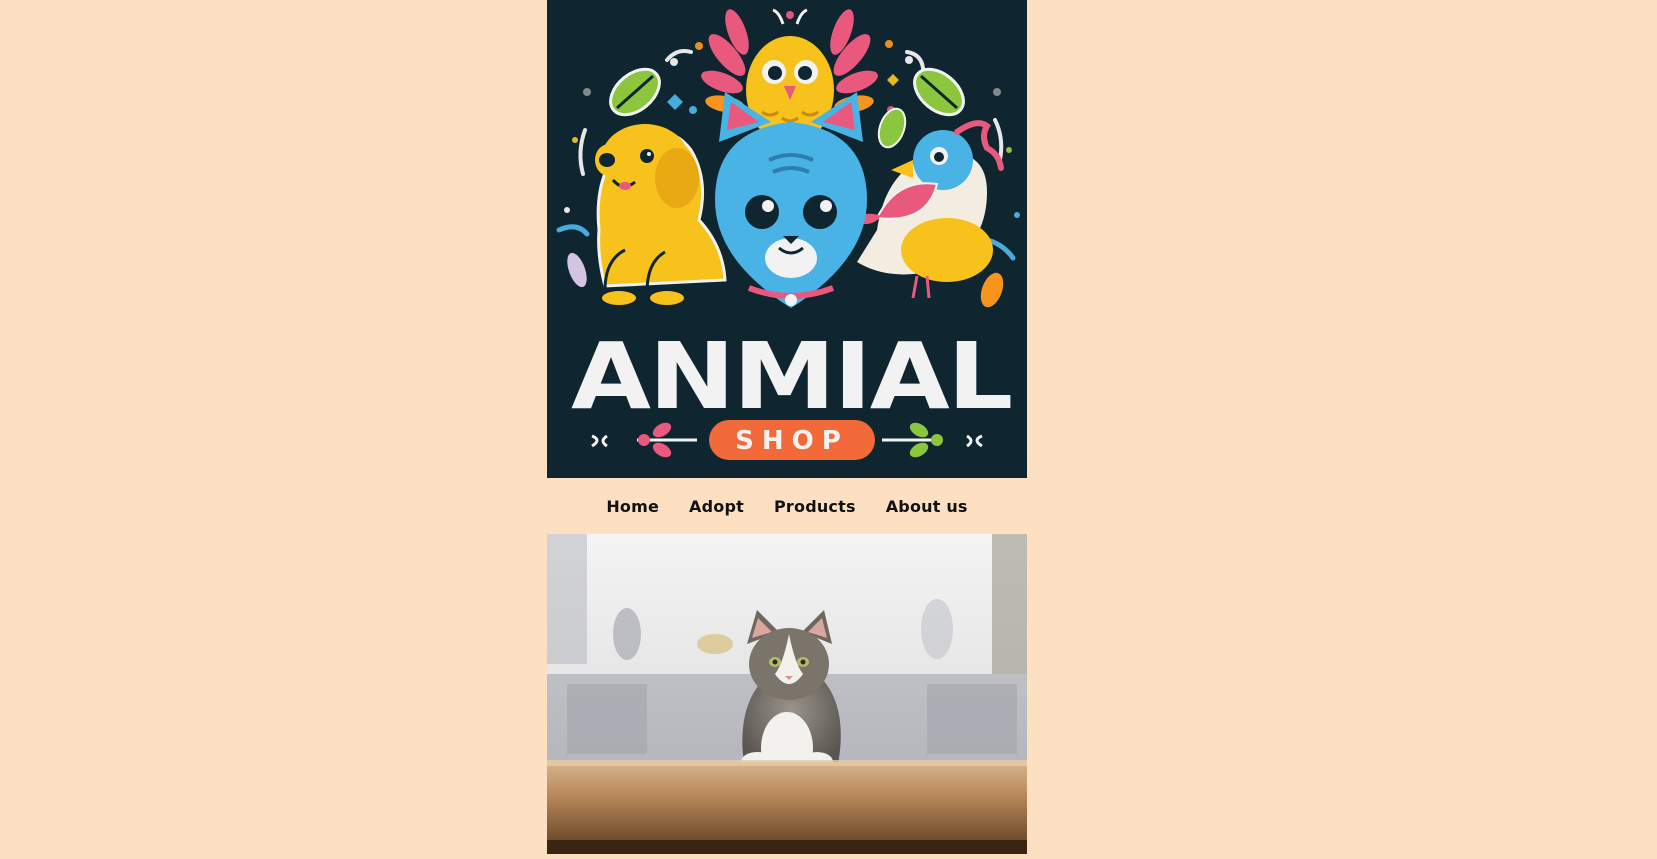 Image resolution: width=1657 pixels, height=859 pixels. What do you see at coordinates (792, 441) in the screenshot?
I see `logo-shop-badge: SHOP` at bounding box center [792, 441].